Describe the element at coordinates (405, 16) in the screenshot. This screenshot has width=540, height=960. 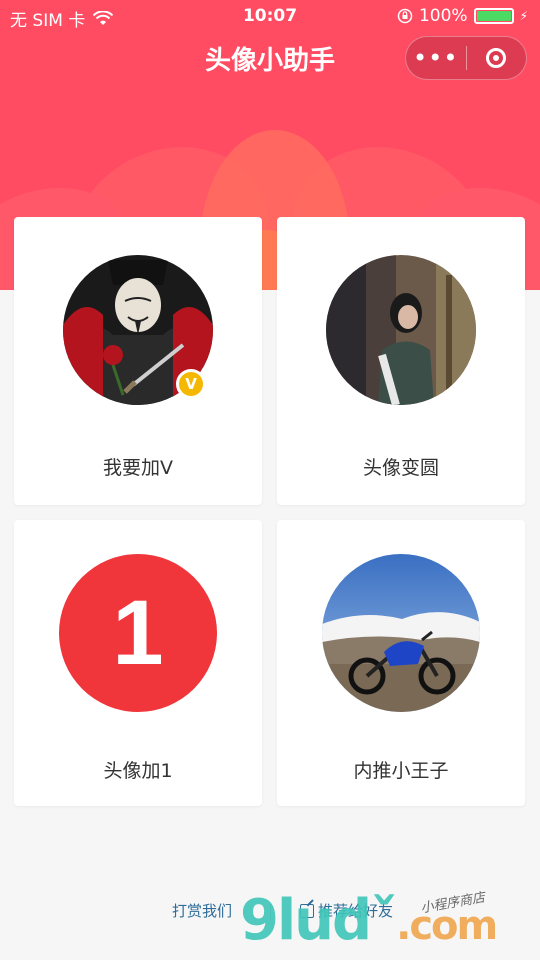
I see `orientation-lock-icon` at that location.